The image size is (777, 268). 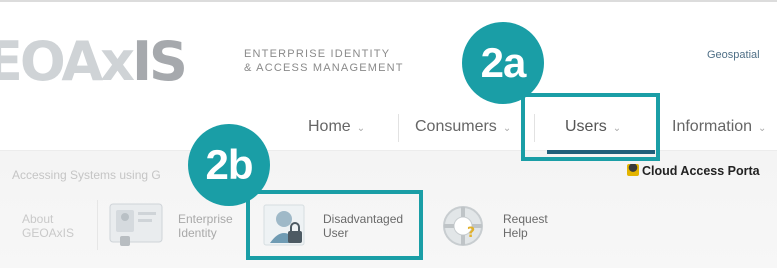 I want to click on tile-about-line2: GEOAxIS, so click(x=48, y=233).